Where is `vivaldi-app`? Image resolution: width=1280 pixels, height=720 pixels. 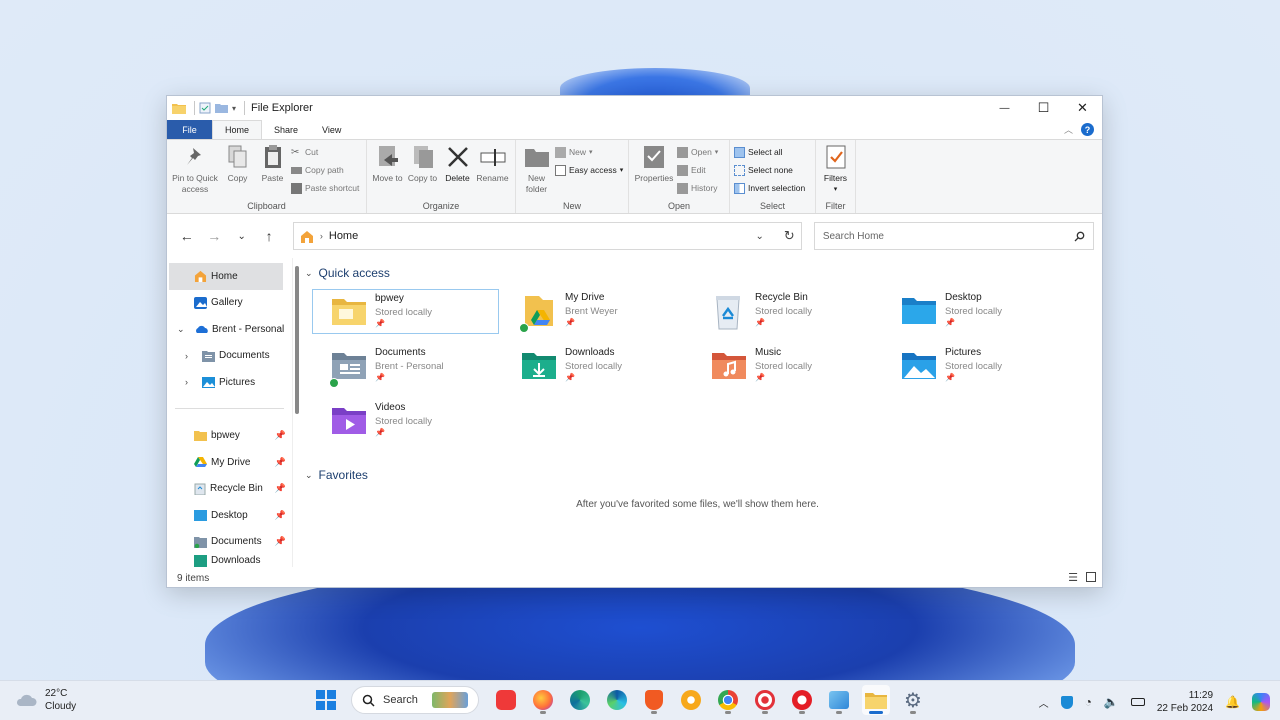 vivaldi-app is located at coordinates (506, 700).